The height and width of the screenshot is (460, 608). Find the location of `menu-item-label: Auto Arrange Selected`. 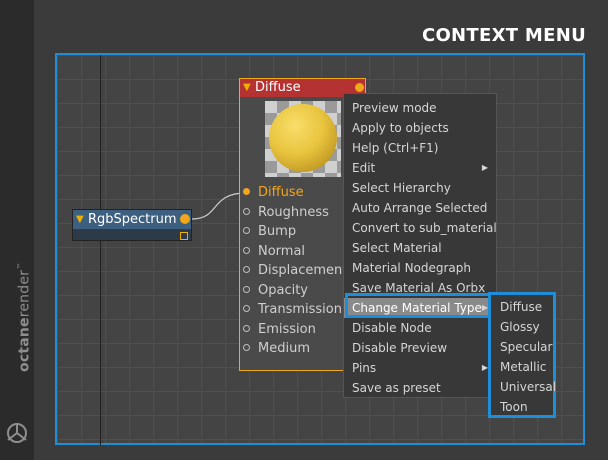

menu-item-label: Auto Arrange Selected is located at coordinates (420, 208).